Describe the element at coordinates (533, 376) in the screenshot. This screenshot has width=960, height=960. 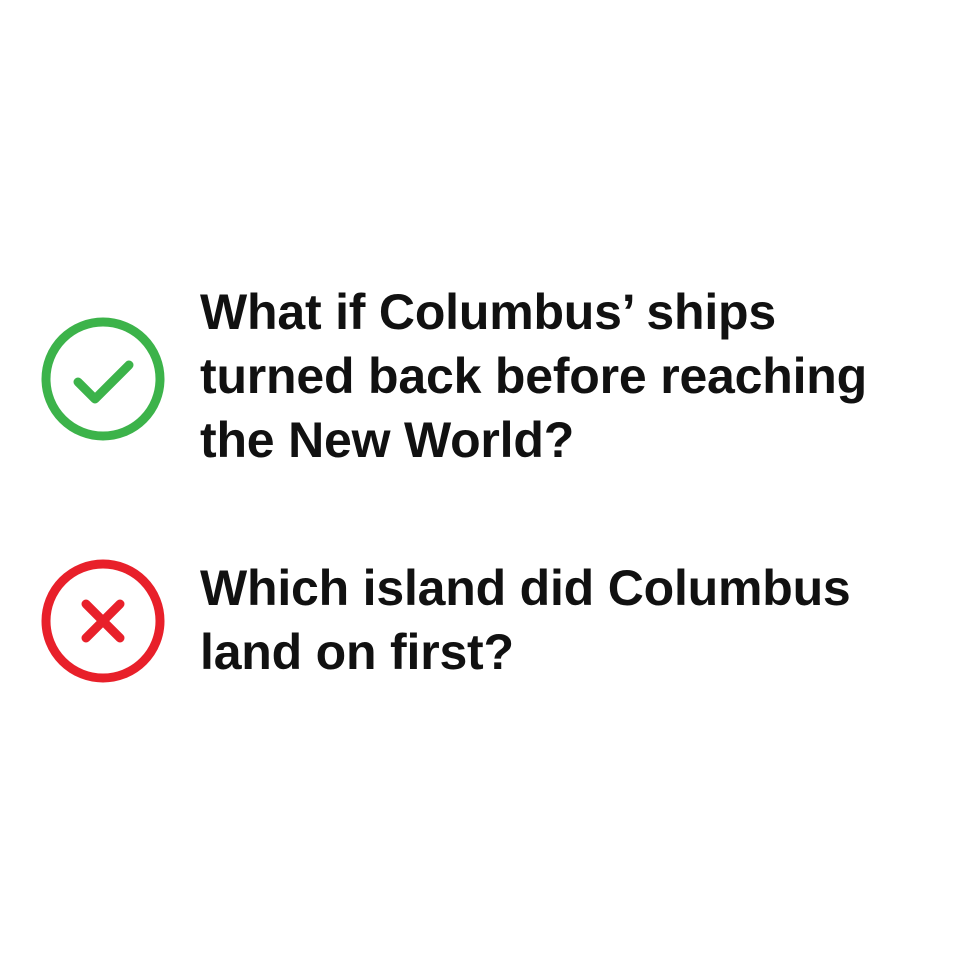
I see `good-question-line-2: turned back before reaching` at that location.